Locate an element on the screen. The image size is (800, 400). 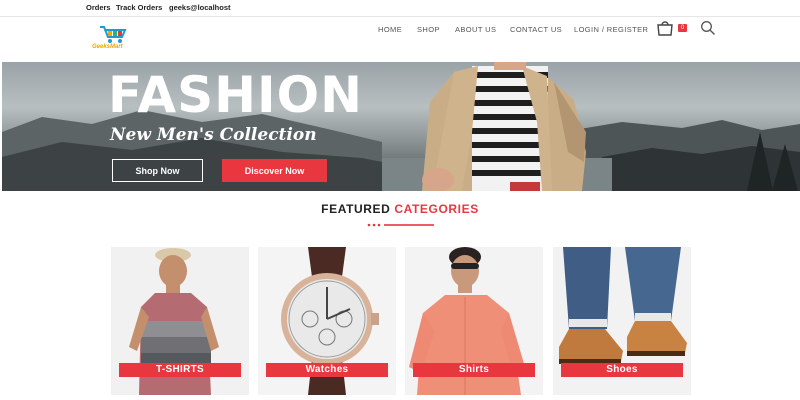
brand-logo: GeeksMart is located at coordinates (114, 40).